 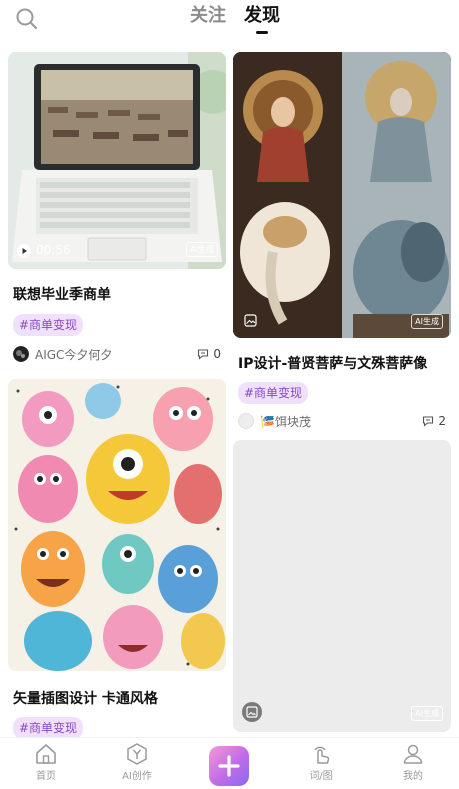 I want to click on profile-icon, so click(x=413, y=754).